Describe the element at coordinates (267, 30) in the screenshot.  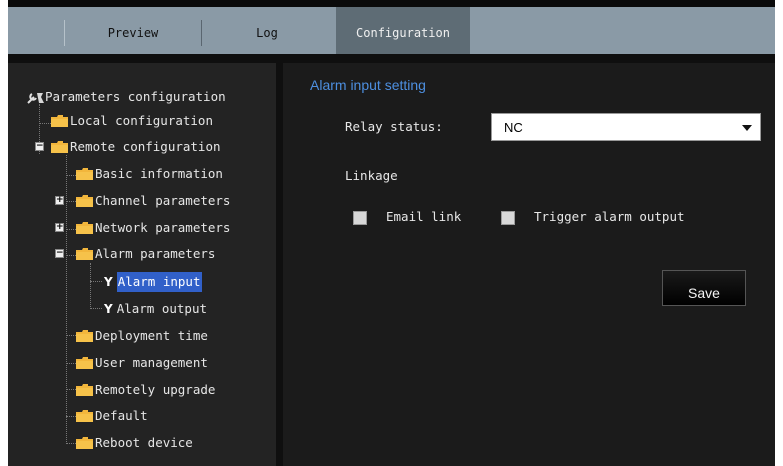
I see `tab-log: Log` at that location.